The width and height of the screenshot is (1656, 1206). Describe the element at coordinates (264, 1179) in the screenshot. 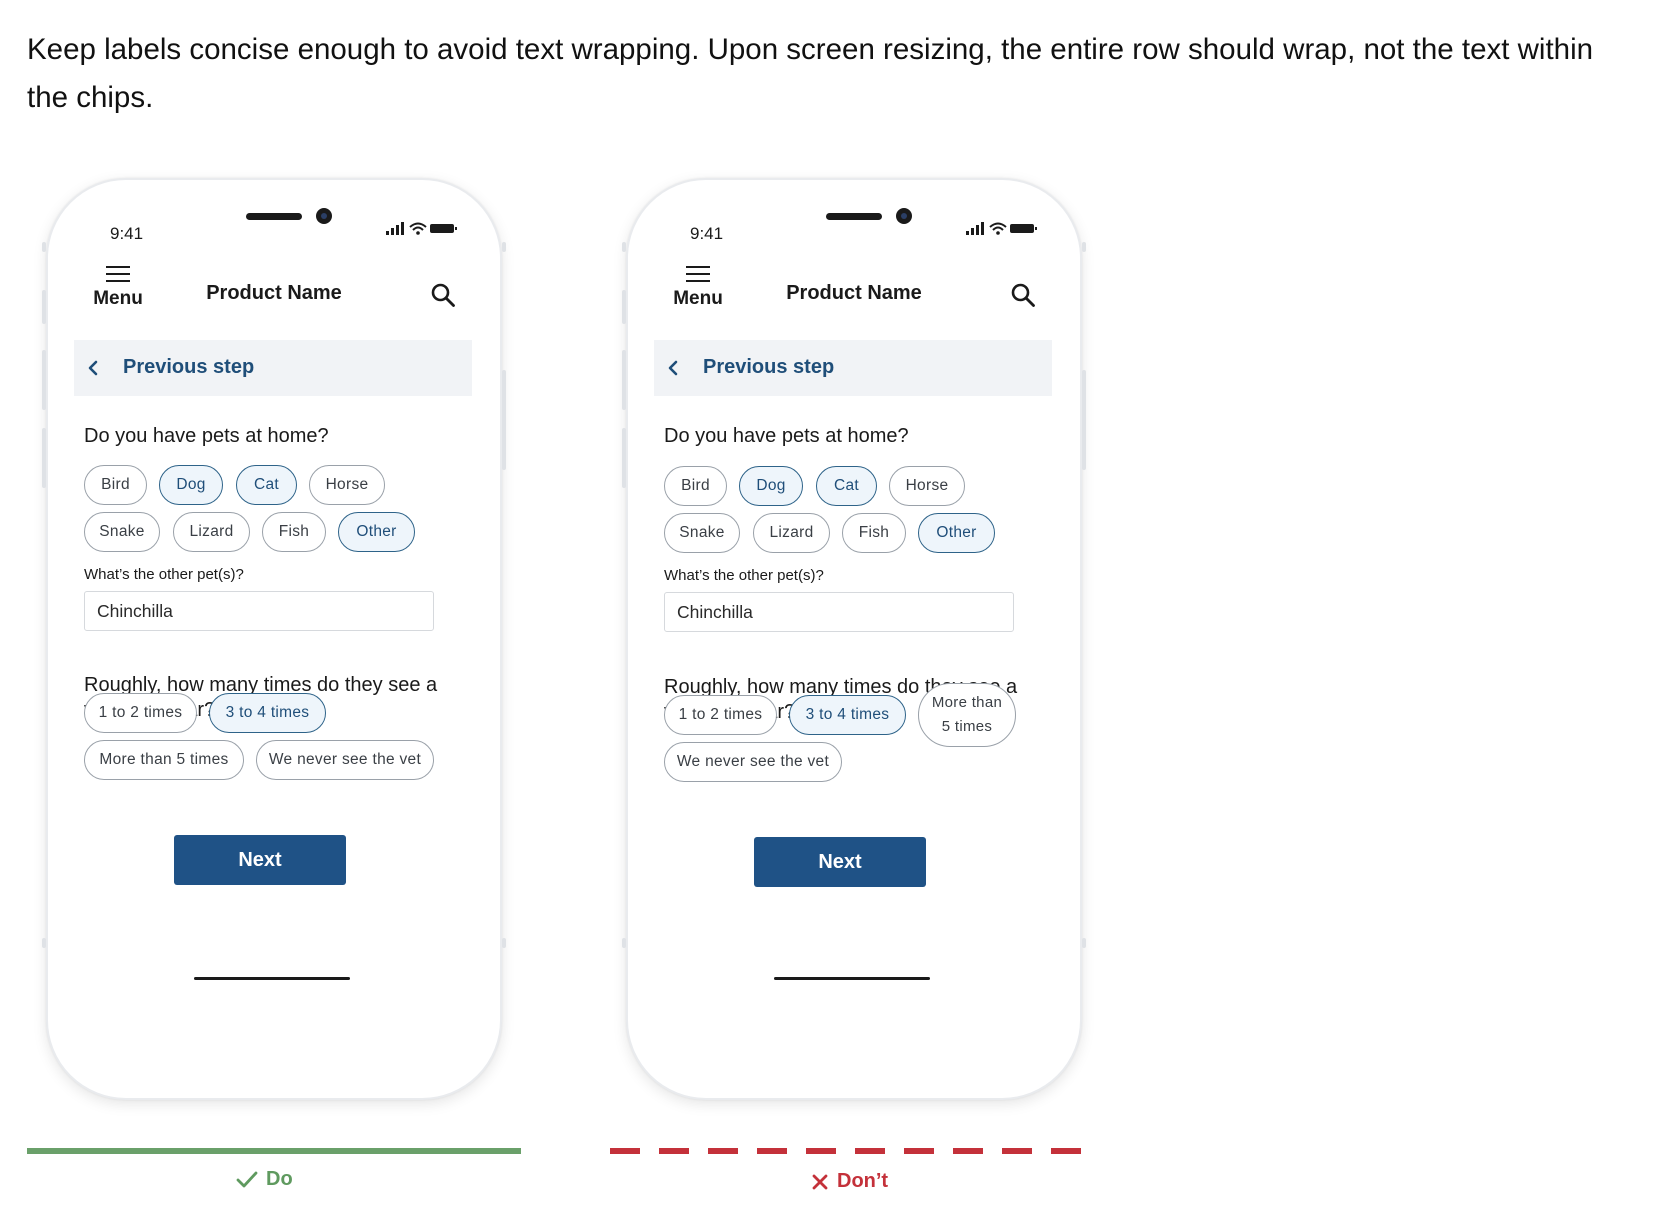

I see `do-label: Do` at that location.